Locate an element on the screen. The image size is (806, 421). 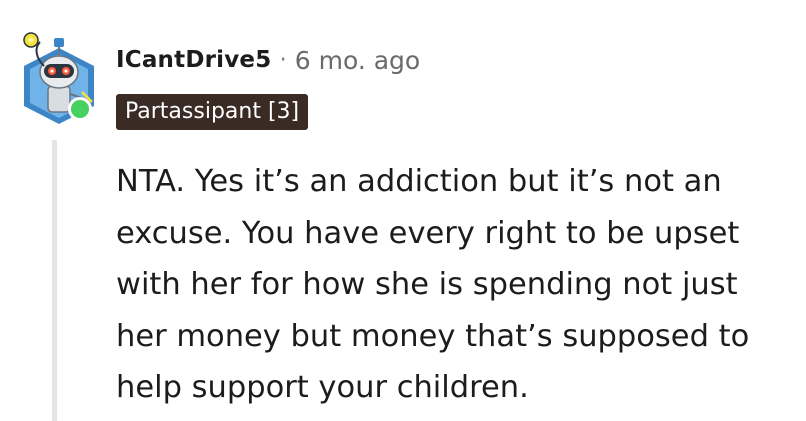
timestamp-link: 6 mo. ago is located at coordinates (357, 60).